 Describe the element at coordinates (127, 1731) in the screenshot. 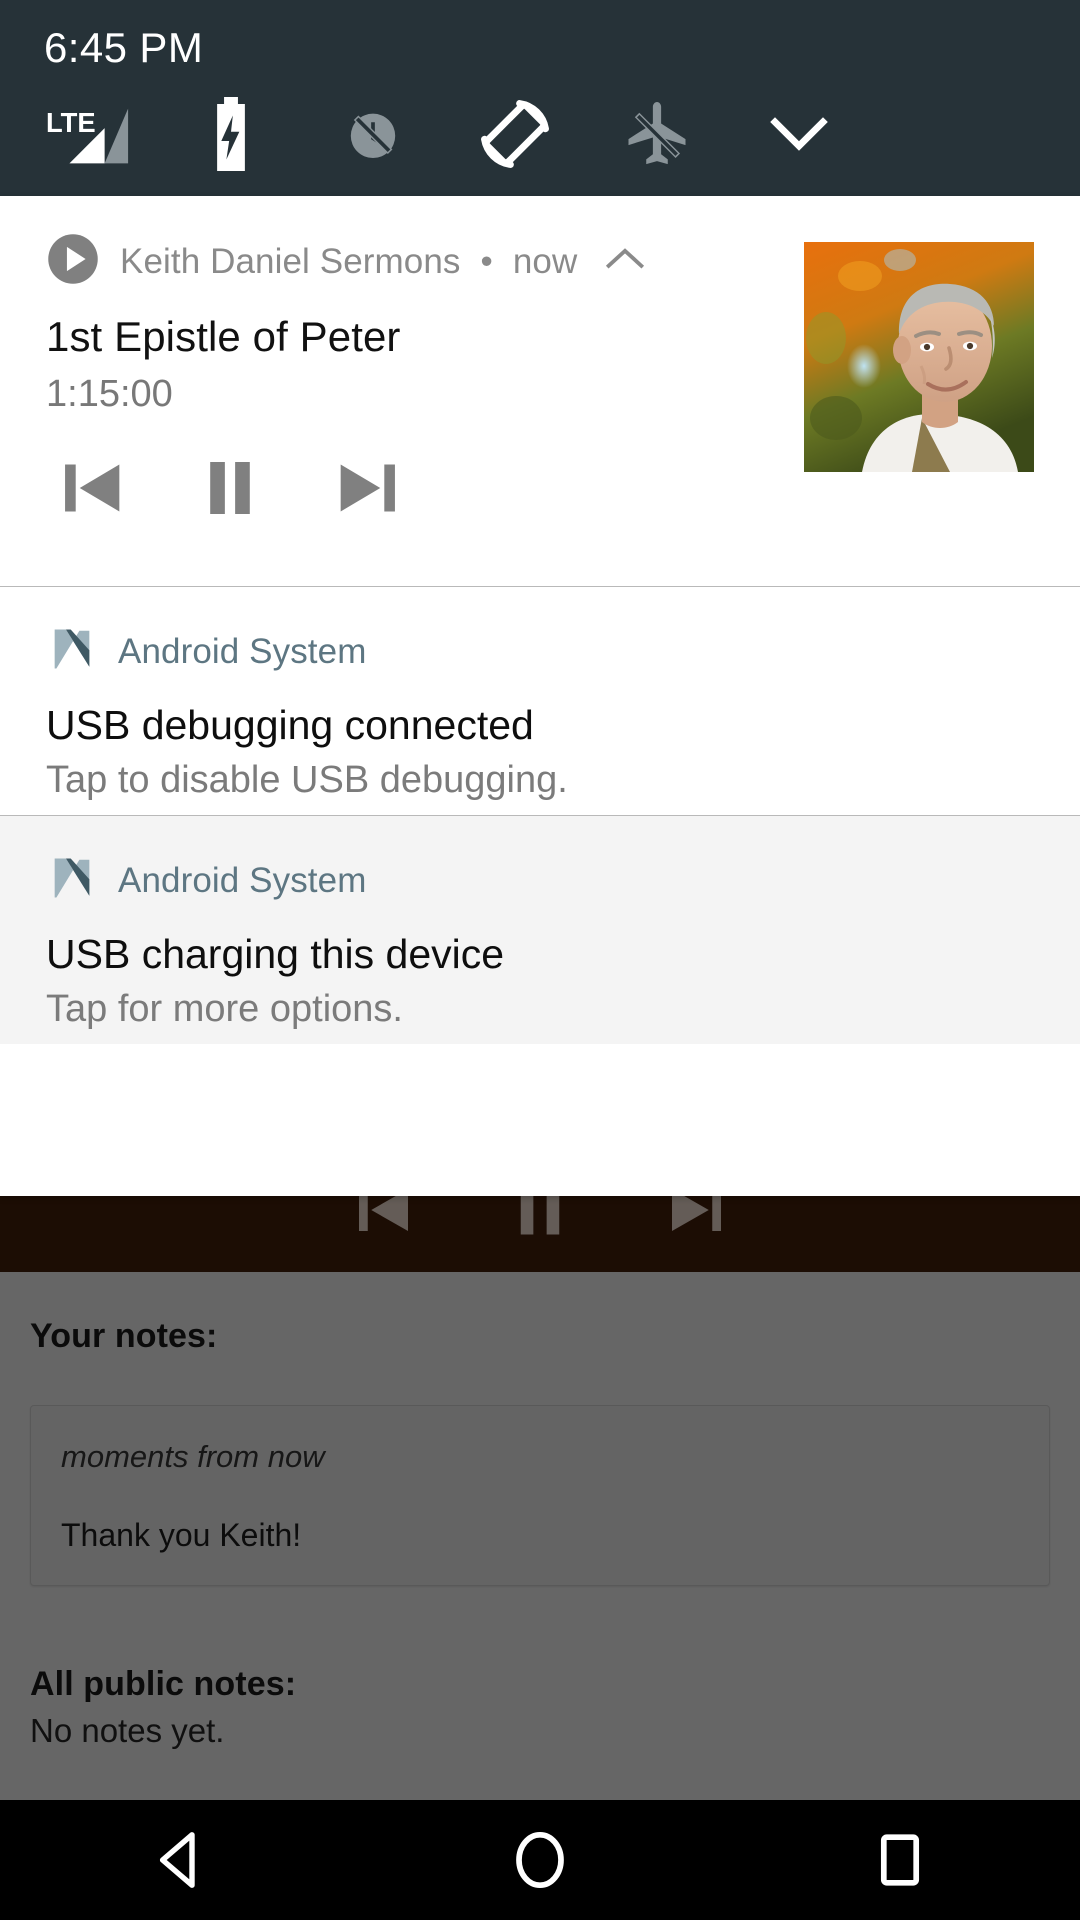

I see `public-notes-empty-text: No notes yet.` at that location.